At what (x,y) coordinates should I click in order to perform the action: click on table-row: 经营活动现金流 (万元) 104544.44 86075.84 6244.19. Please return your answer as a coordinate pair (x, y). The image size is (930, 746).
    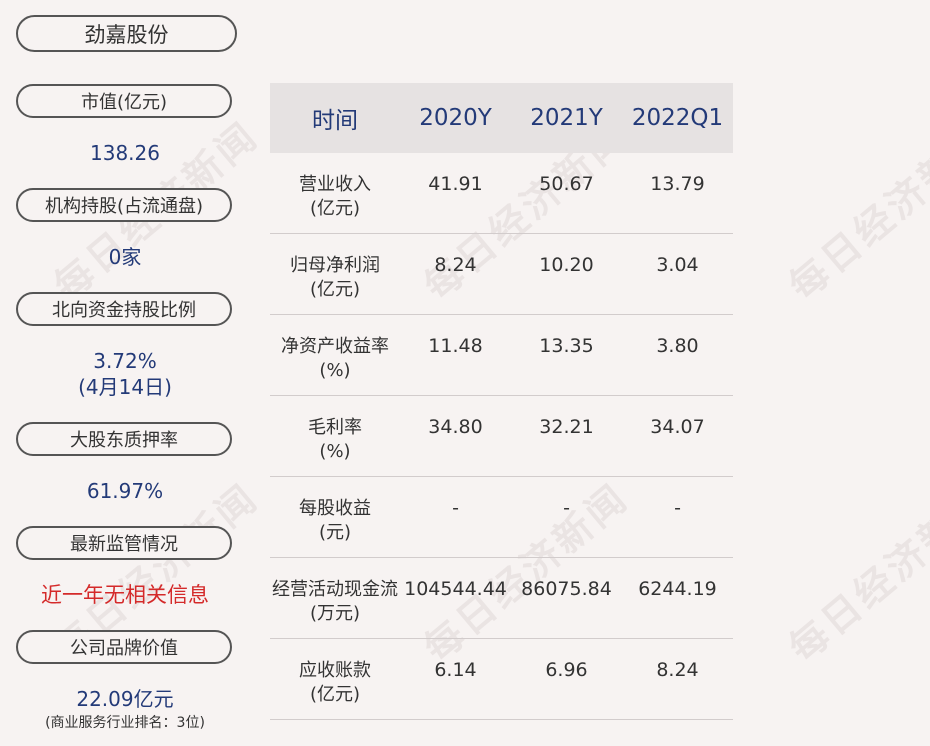
    Looking at the image, I should click on (501, 598).